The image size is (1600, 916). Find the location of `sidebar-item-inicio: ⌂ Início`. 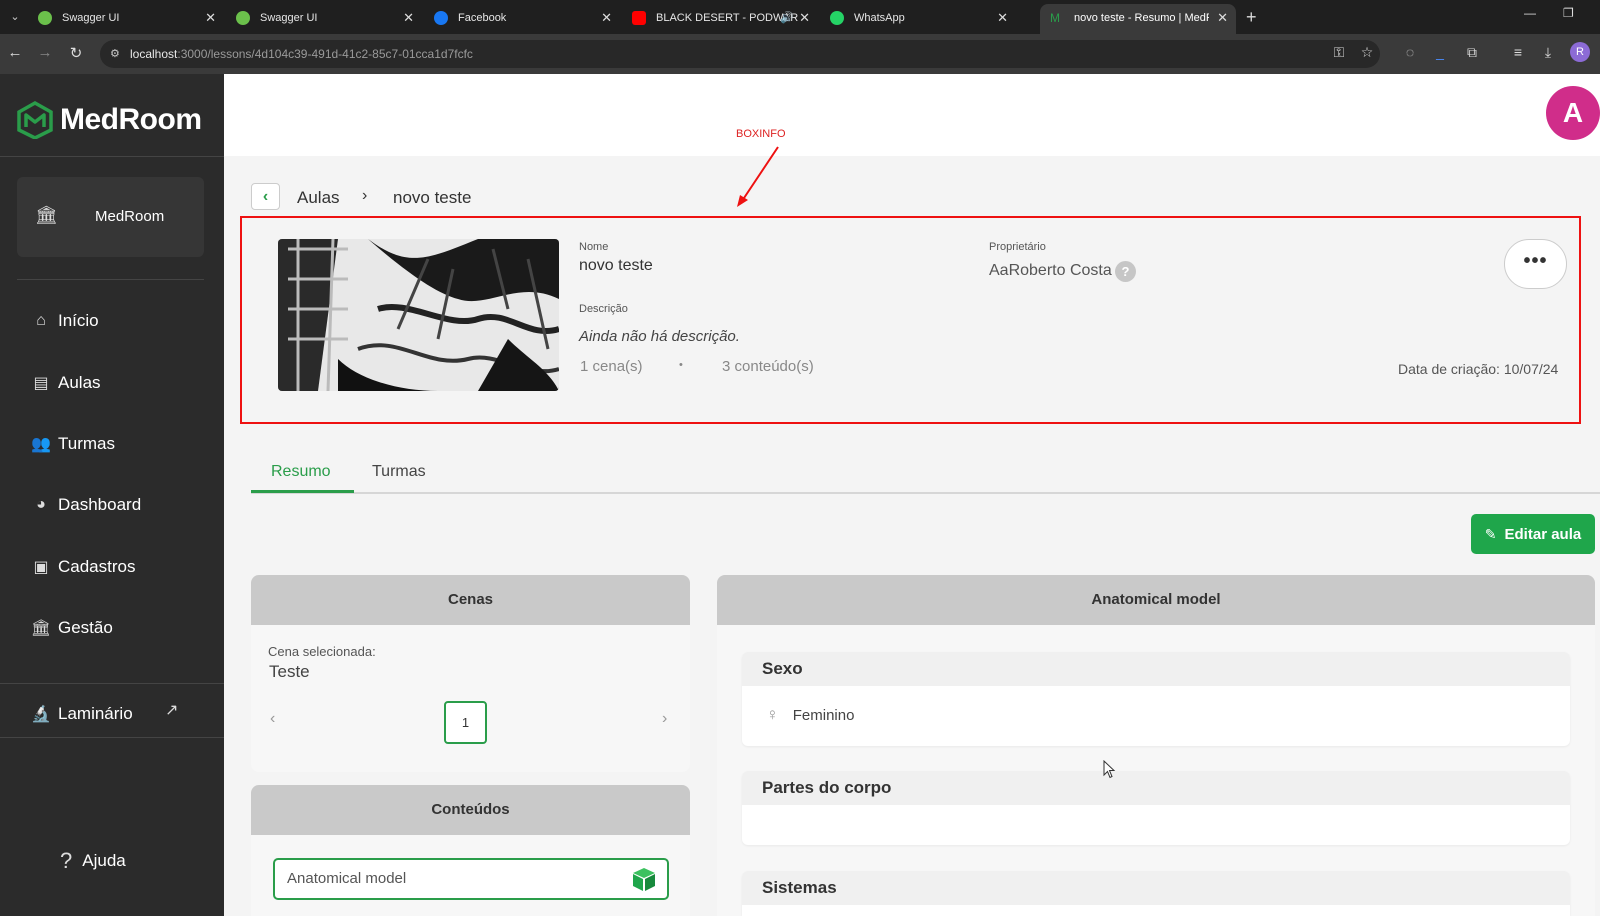

sidebar-item-inicio: ⌂ Início is located at coordinates (64, 321).